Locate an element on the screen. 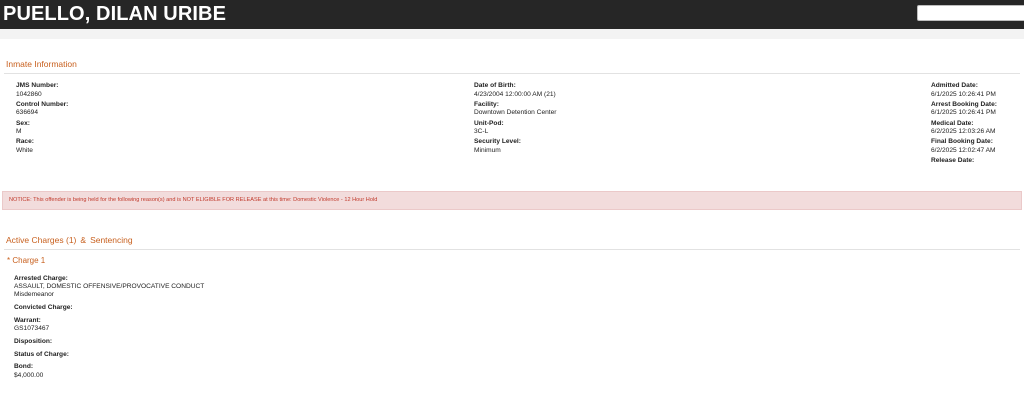 The image size is (1024, 401). race-field: Race: White is located at coordinates (42, 146).